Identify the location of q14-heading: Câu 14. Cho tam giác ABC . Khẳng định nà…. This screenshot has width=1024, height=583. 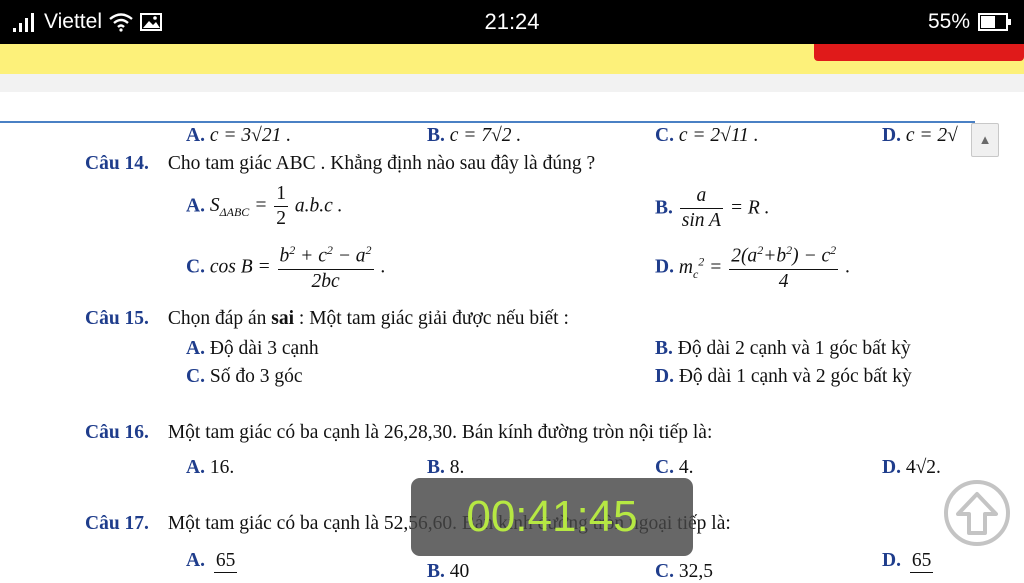
(340, 163).